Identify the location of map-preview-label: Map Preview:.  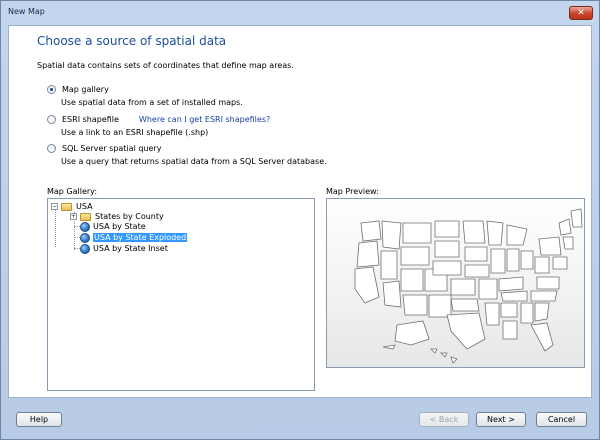
(352, 191).